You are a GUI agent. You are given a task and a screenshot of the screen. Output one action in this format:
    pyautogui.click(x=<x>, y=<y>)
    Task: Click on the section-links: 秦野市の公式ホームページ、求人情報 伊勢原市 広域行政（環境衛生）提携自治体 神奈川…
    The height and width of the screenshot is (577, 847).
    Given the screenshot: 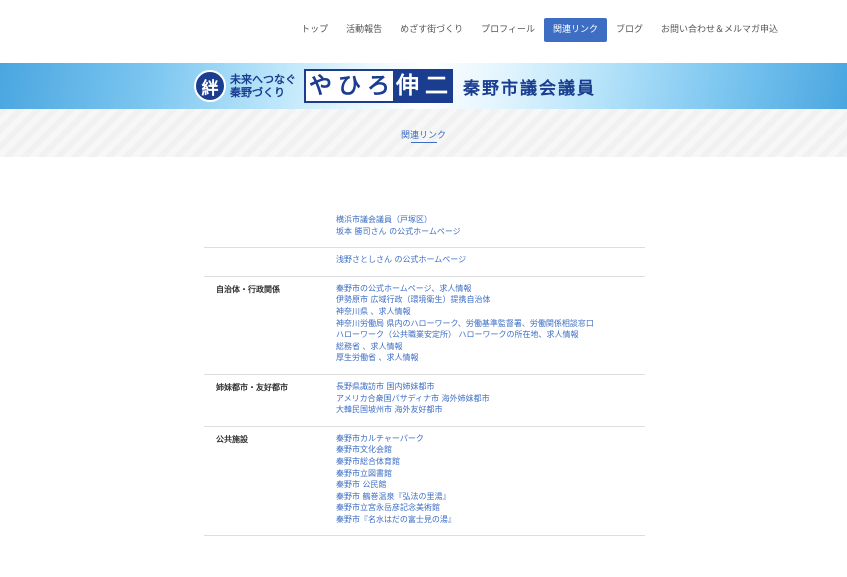 What is the action you would take?
    pyautogui.click(x=490, y=323)
    